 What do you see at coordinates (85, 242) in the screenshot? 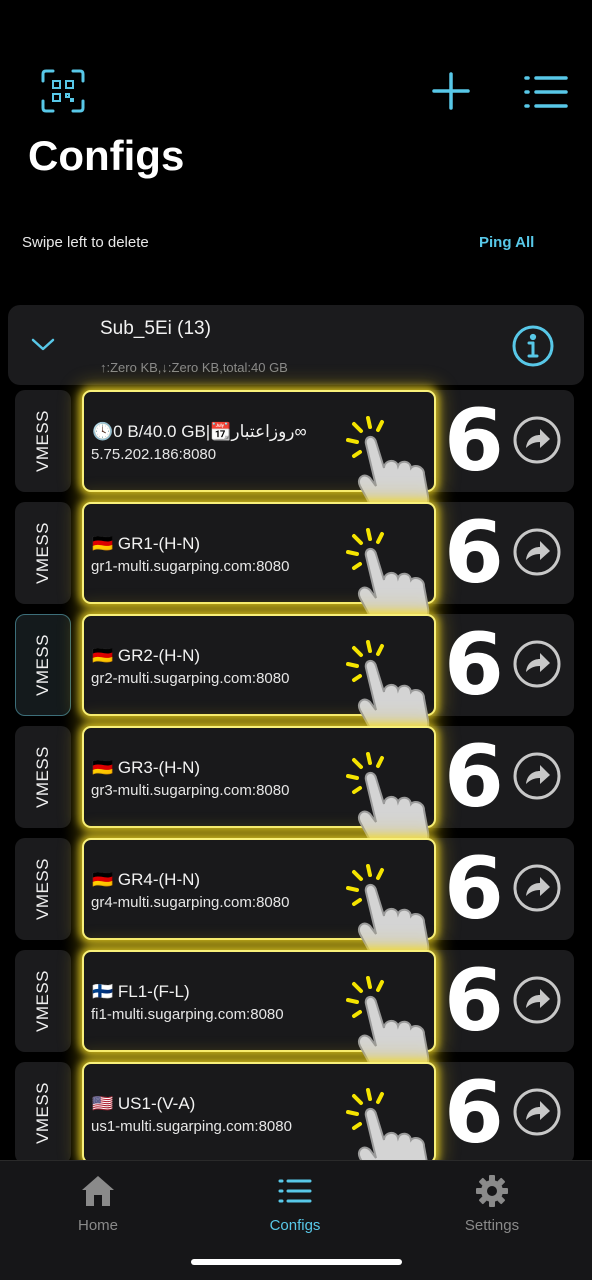
I see `swipe-hint: Swipe left to delete` at bounding box center [85, 242].